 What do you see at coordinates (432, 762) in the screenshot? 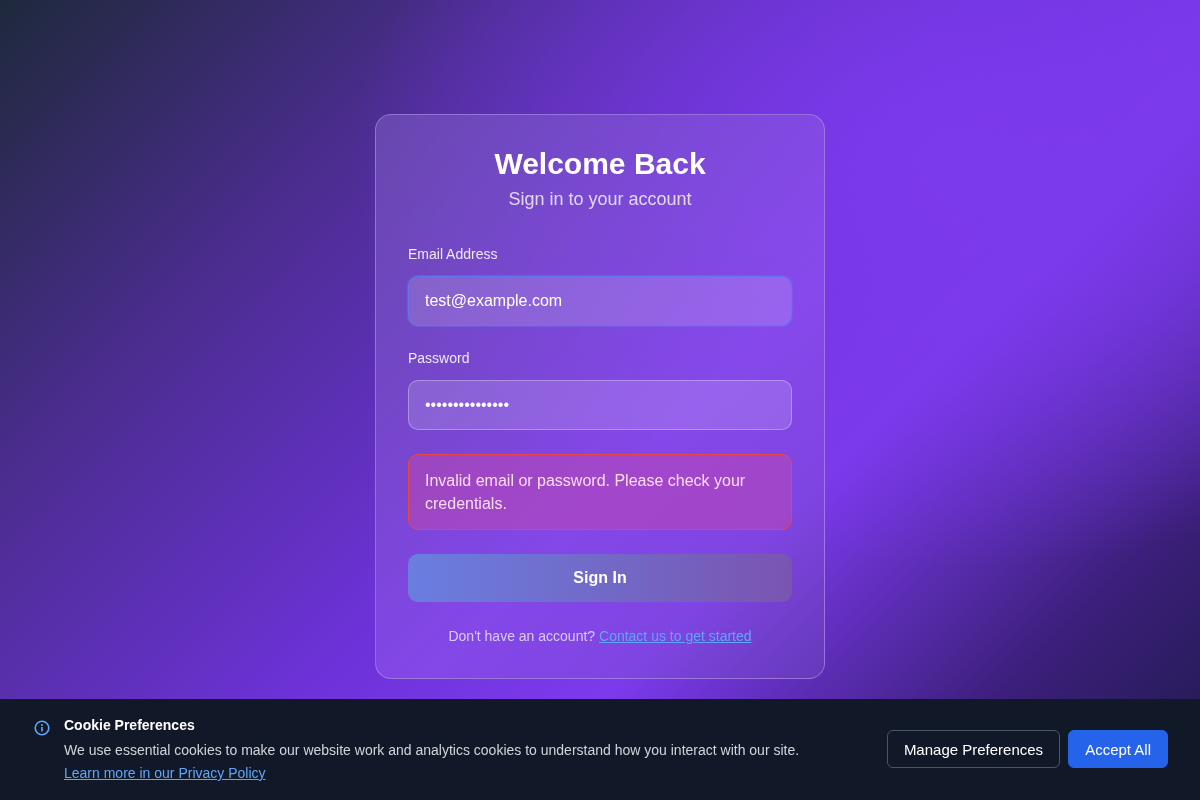
I see `cookie-text: We use essential cookies to make our website work and analytics cookies to understand how you interact with our site. Learn more in our Privacy Policy` at bounding box center [432, 762].